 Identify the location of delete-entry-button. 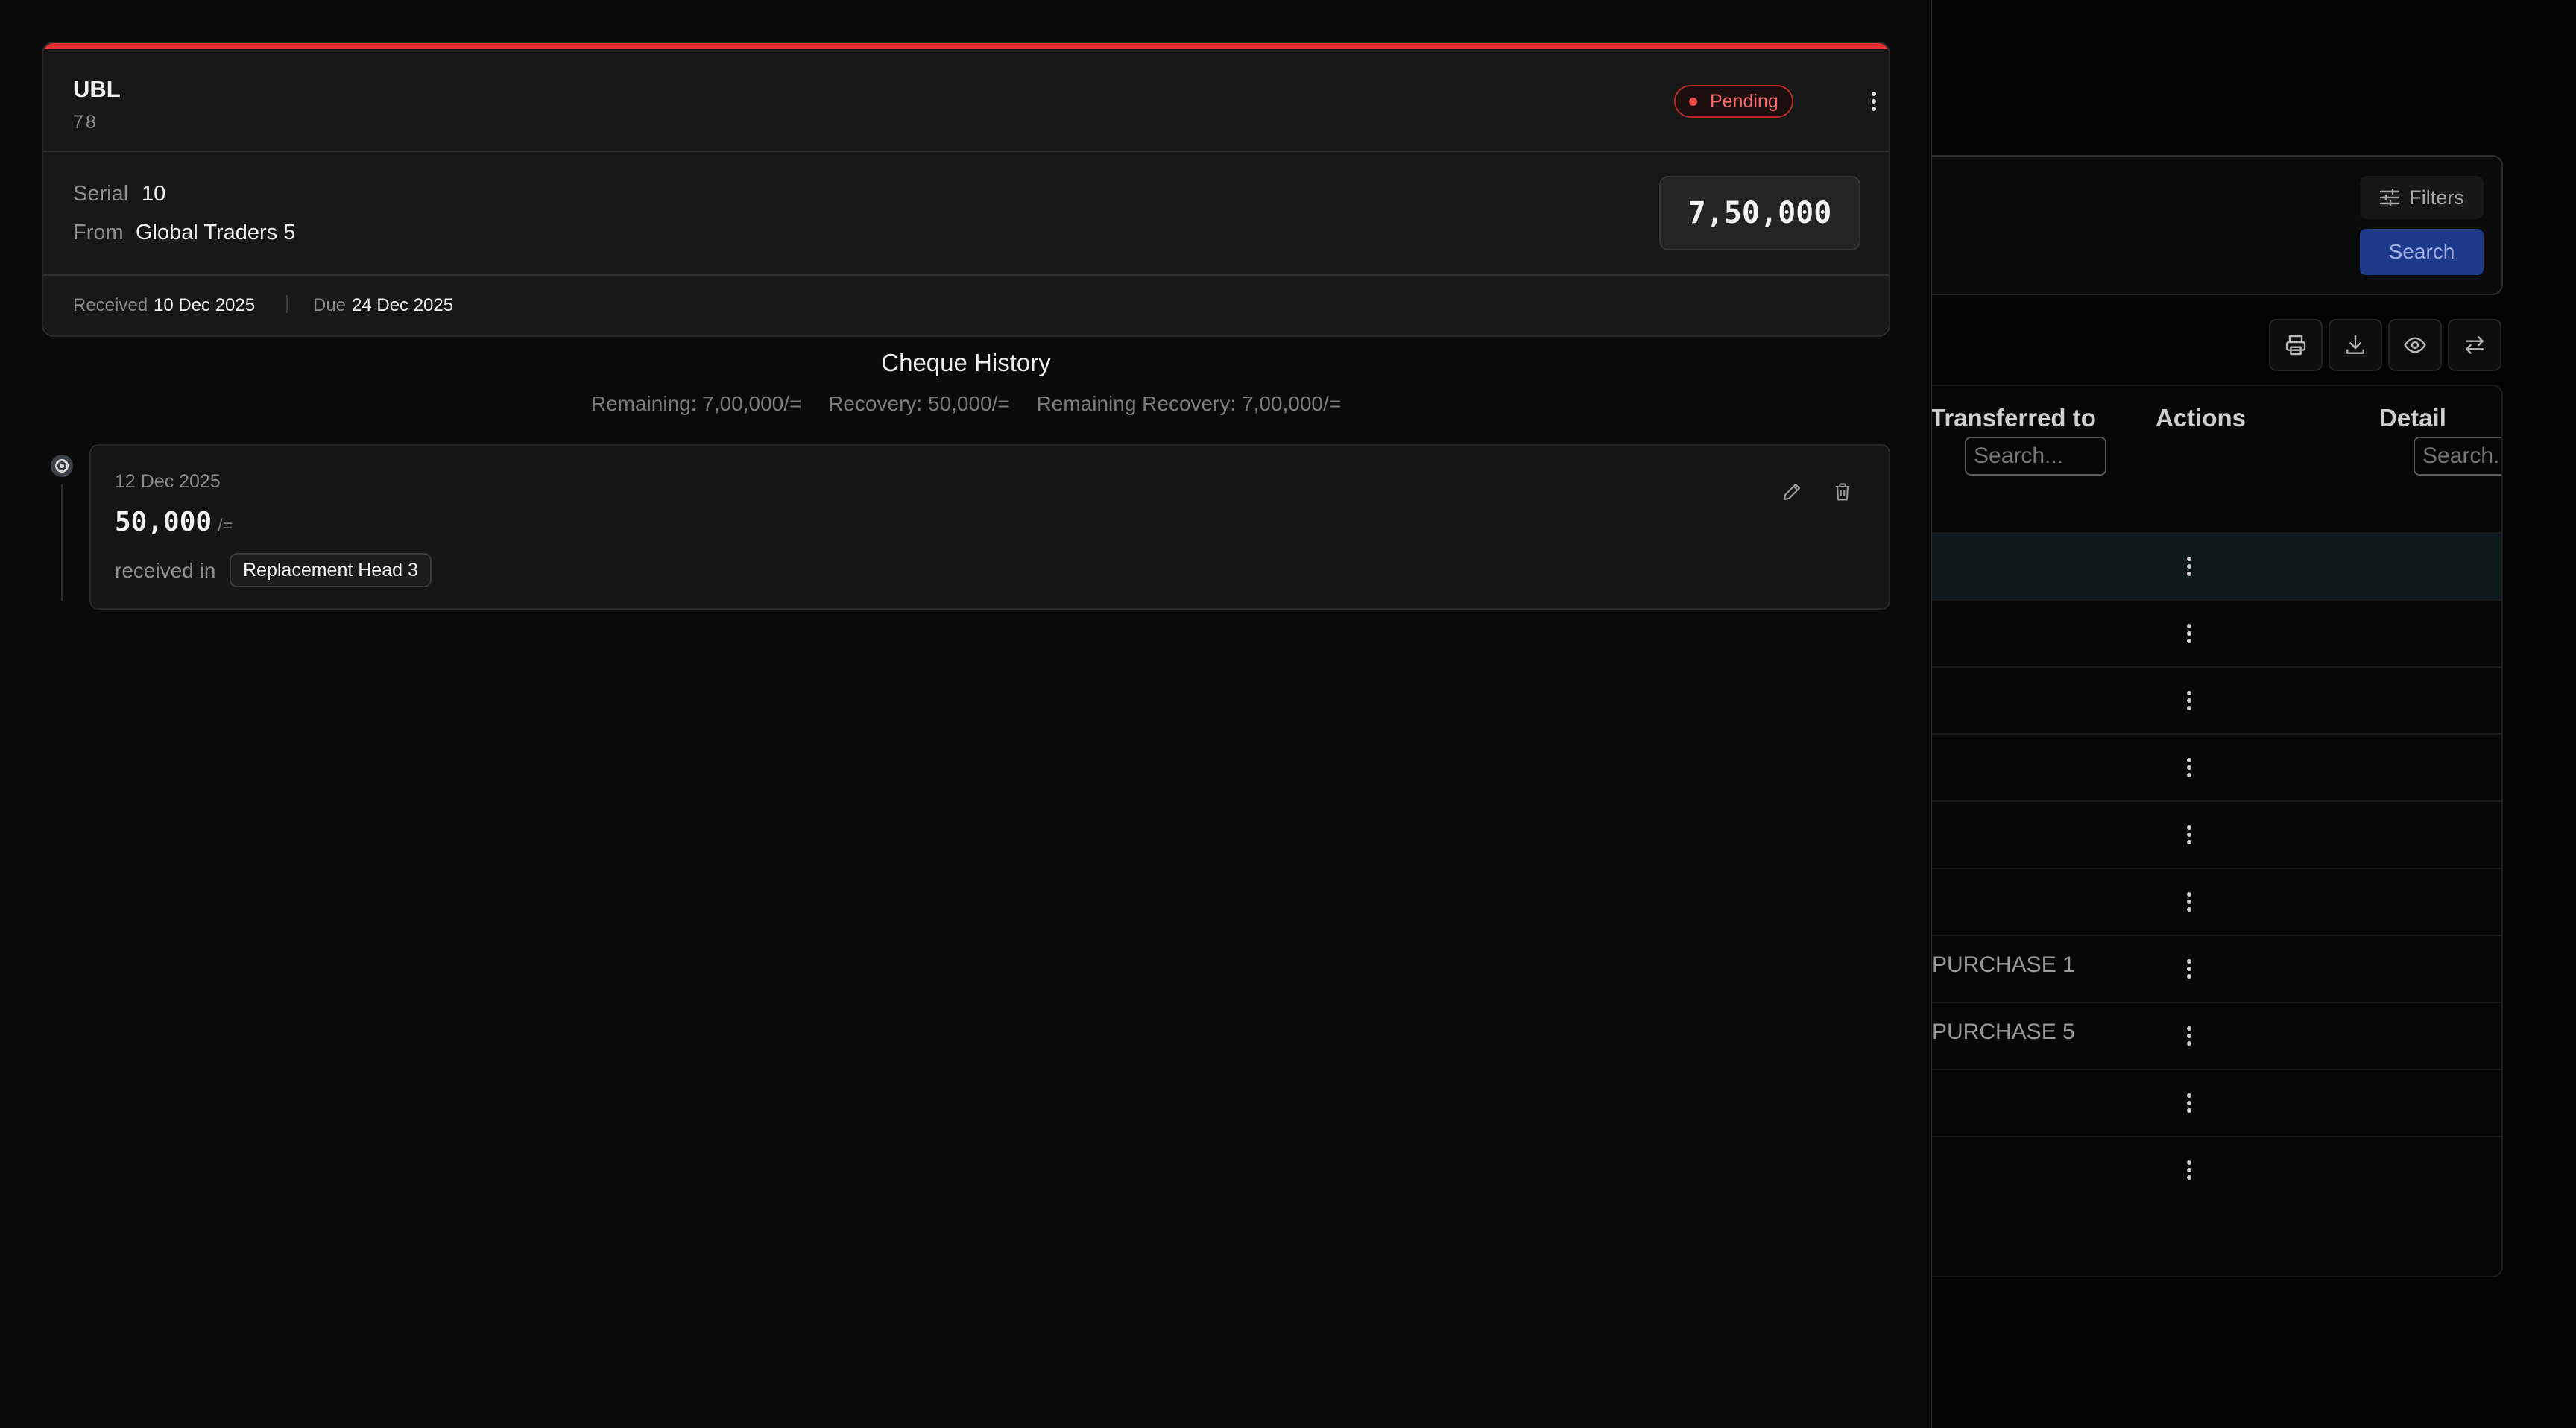
(1842, 492).